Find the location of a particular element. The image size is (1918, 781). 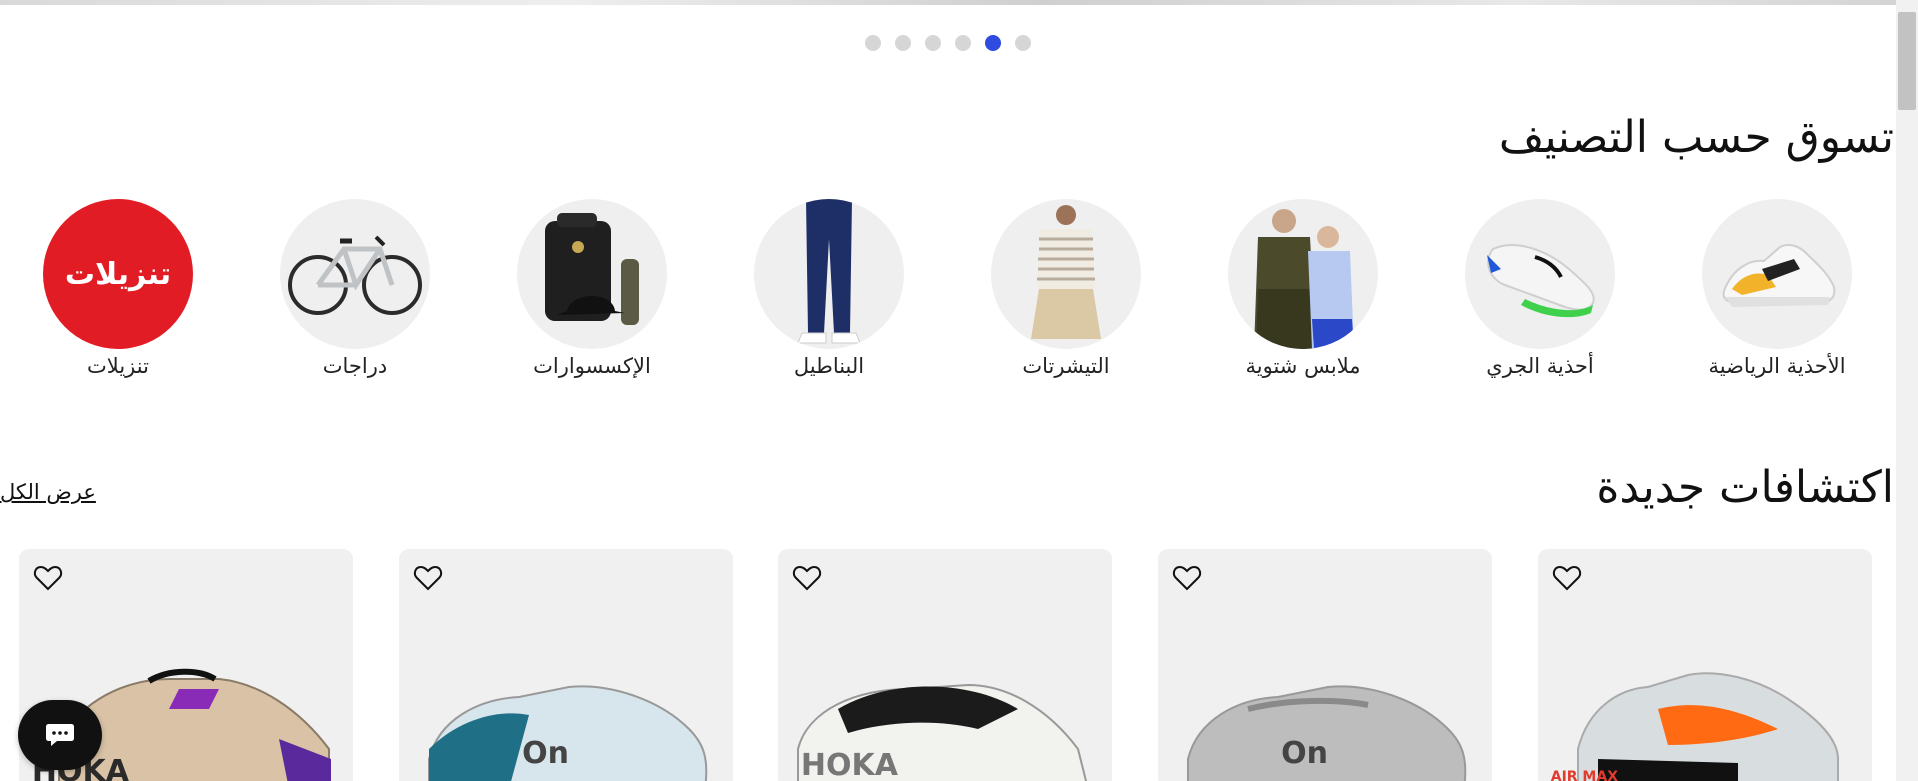

category-tshirts: التيشرتات is located at coordinates (1066, 288).